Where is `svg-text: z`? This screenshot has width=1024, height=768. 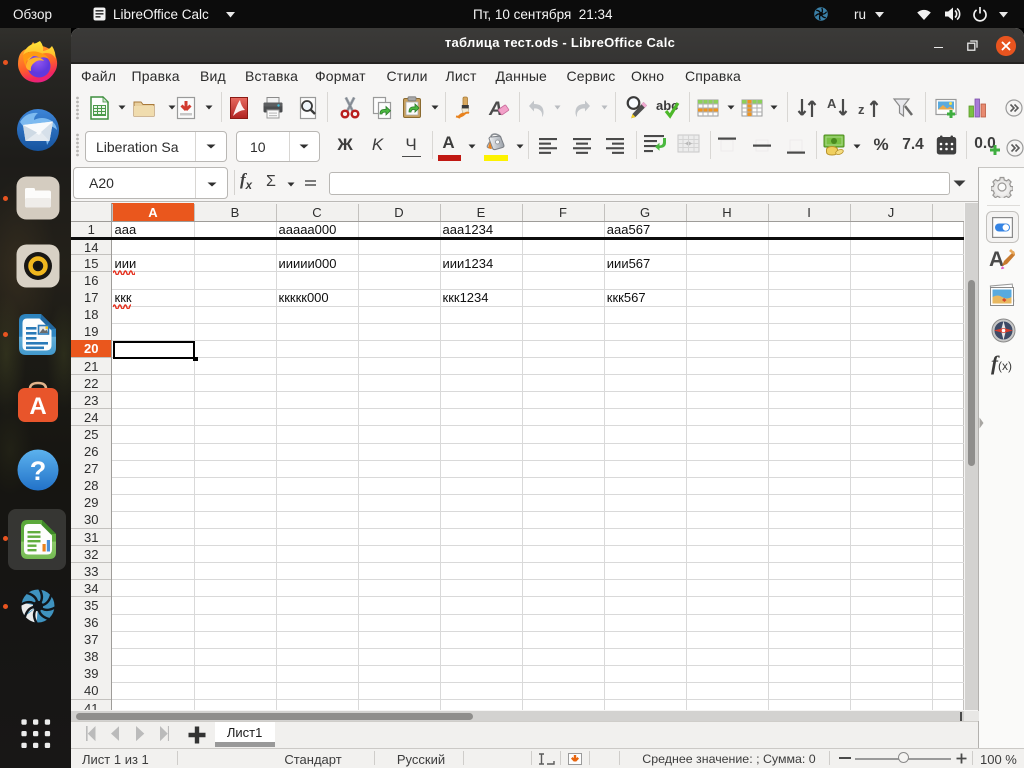 svg-text: z is located at coordinates (861, 109).